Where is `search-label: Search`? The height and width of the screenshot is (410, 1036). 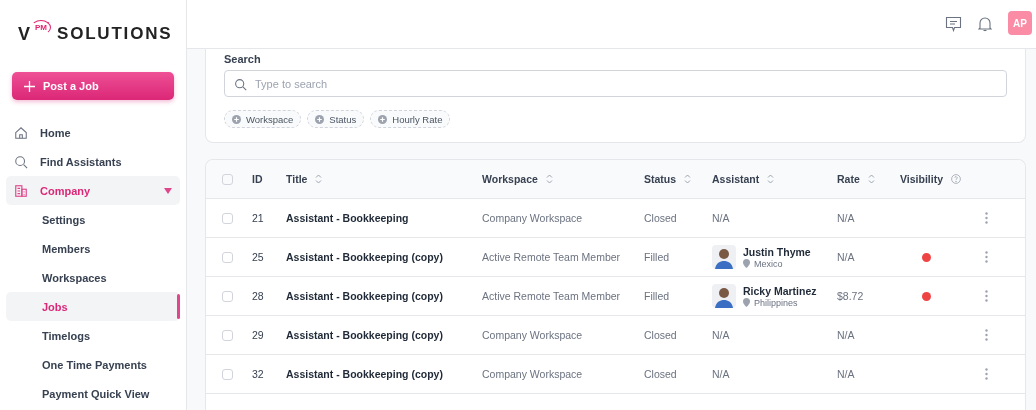 search-label: Search is located at coordinates (243, 59).